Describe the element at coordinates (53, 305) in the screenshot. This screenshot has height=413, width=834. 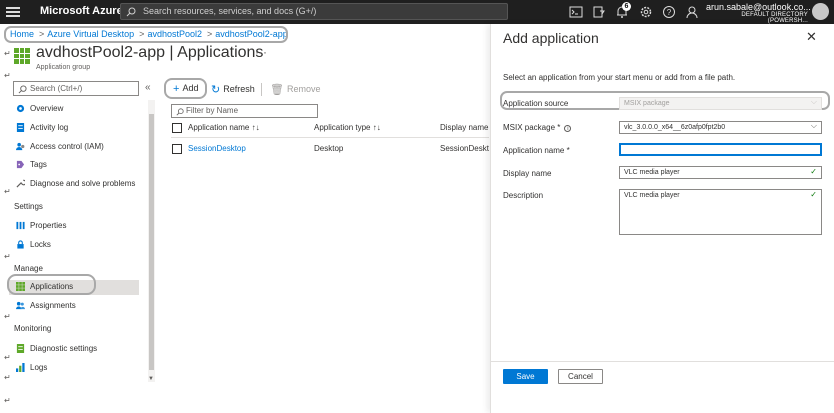
I see `sidebar-item-label: Assignments` at that location.